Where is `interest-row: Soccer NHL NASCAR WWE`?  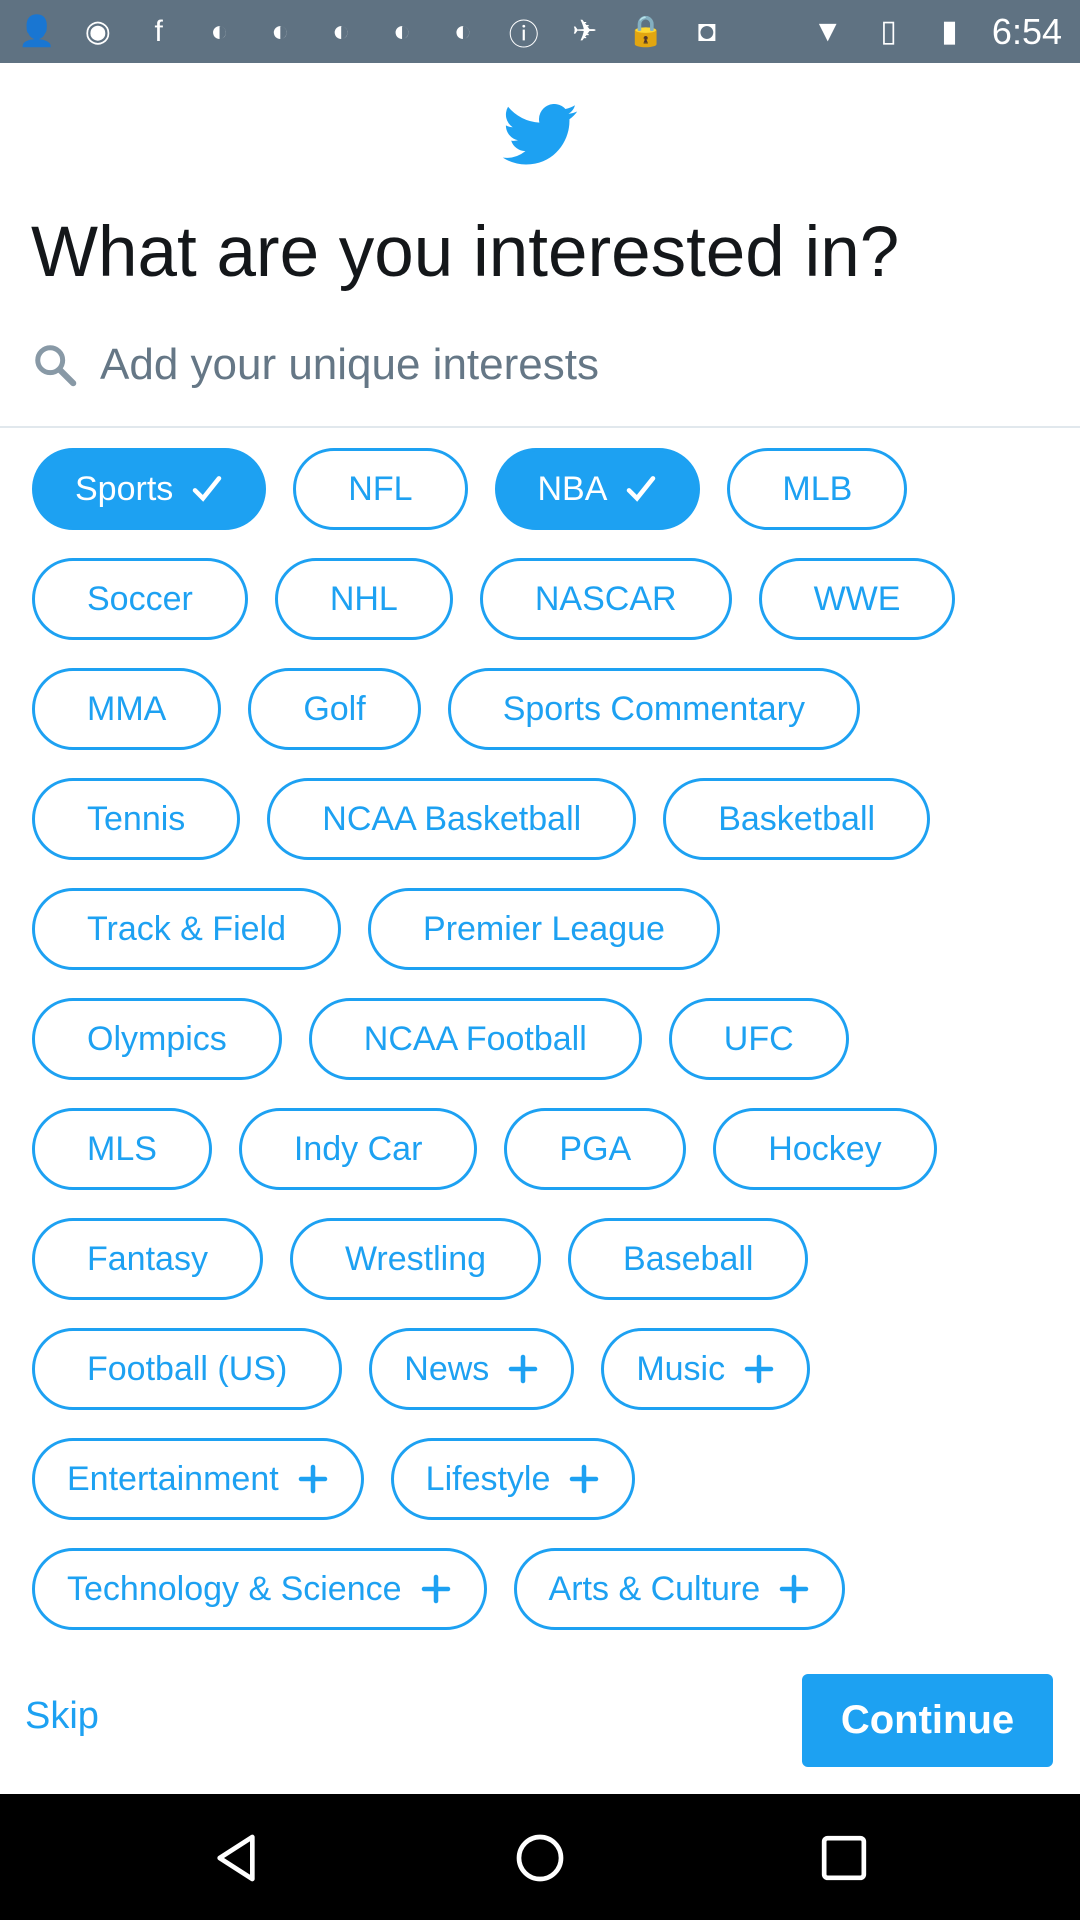 interest-row: Soccer NHL NASCAR WWE is located at coordinates (547, 599).